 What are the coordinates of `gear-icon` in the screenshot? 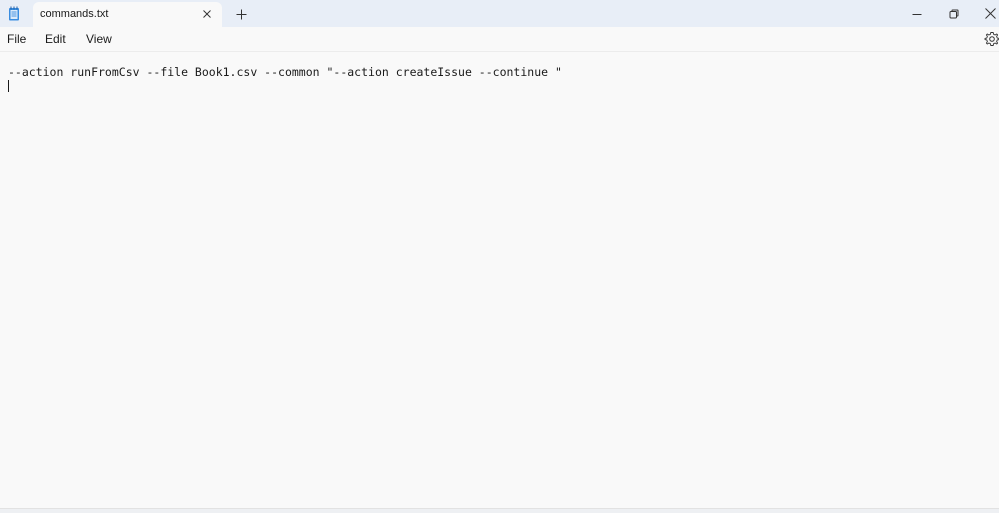 It's located at (991, 39).